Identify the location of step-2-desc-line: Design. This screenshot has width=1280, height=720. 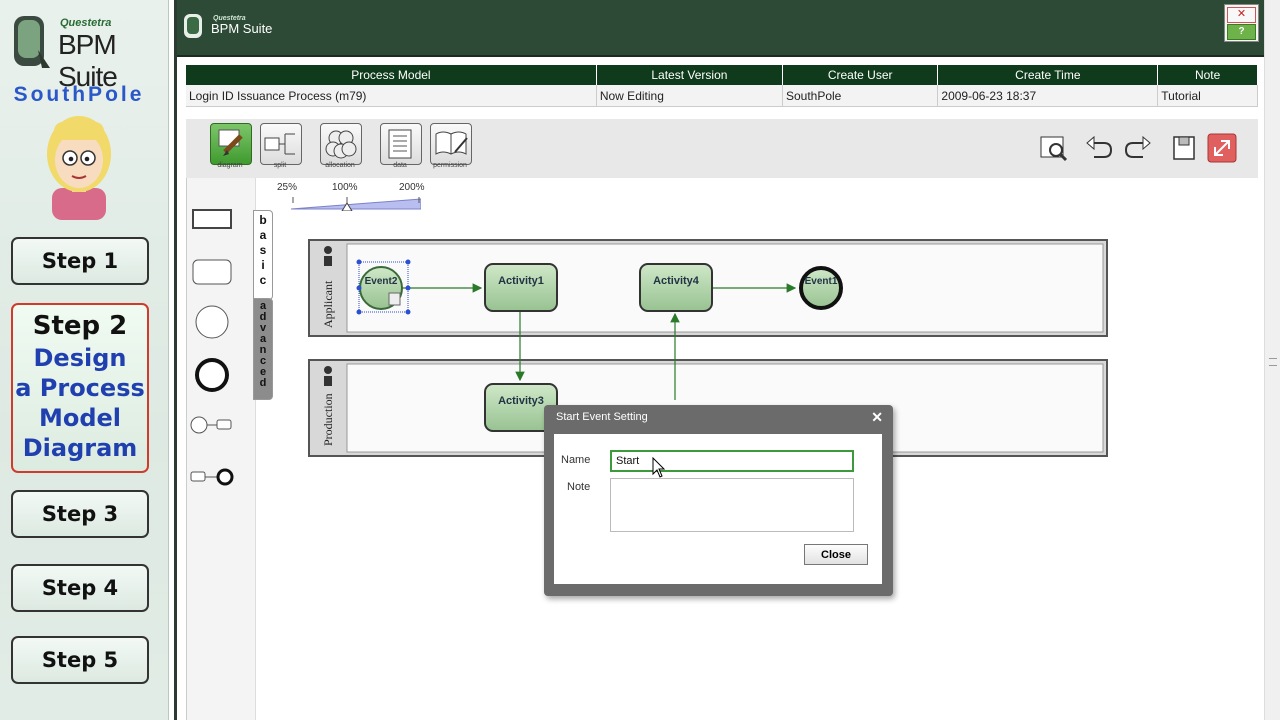
(80, 358).